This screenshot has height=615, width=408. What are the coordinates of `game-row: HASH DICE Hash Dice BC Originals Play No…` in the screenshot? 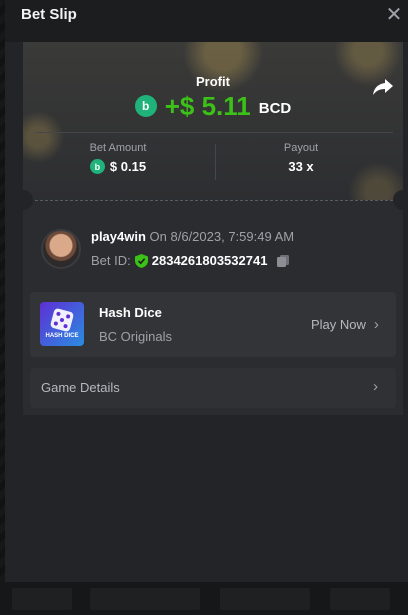 It's located at (213, 324).